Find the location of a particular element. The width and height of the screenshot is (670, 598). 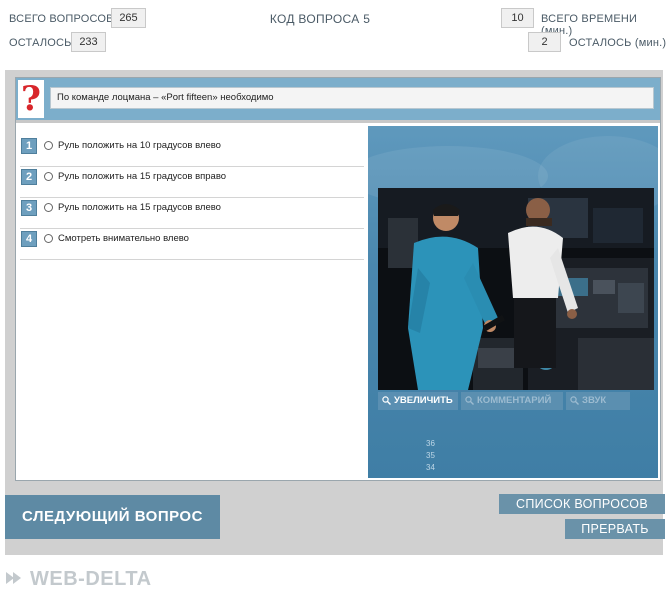

answer-number: 4 is located at coordinates (29, 239).